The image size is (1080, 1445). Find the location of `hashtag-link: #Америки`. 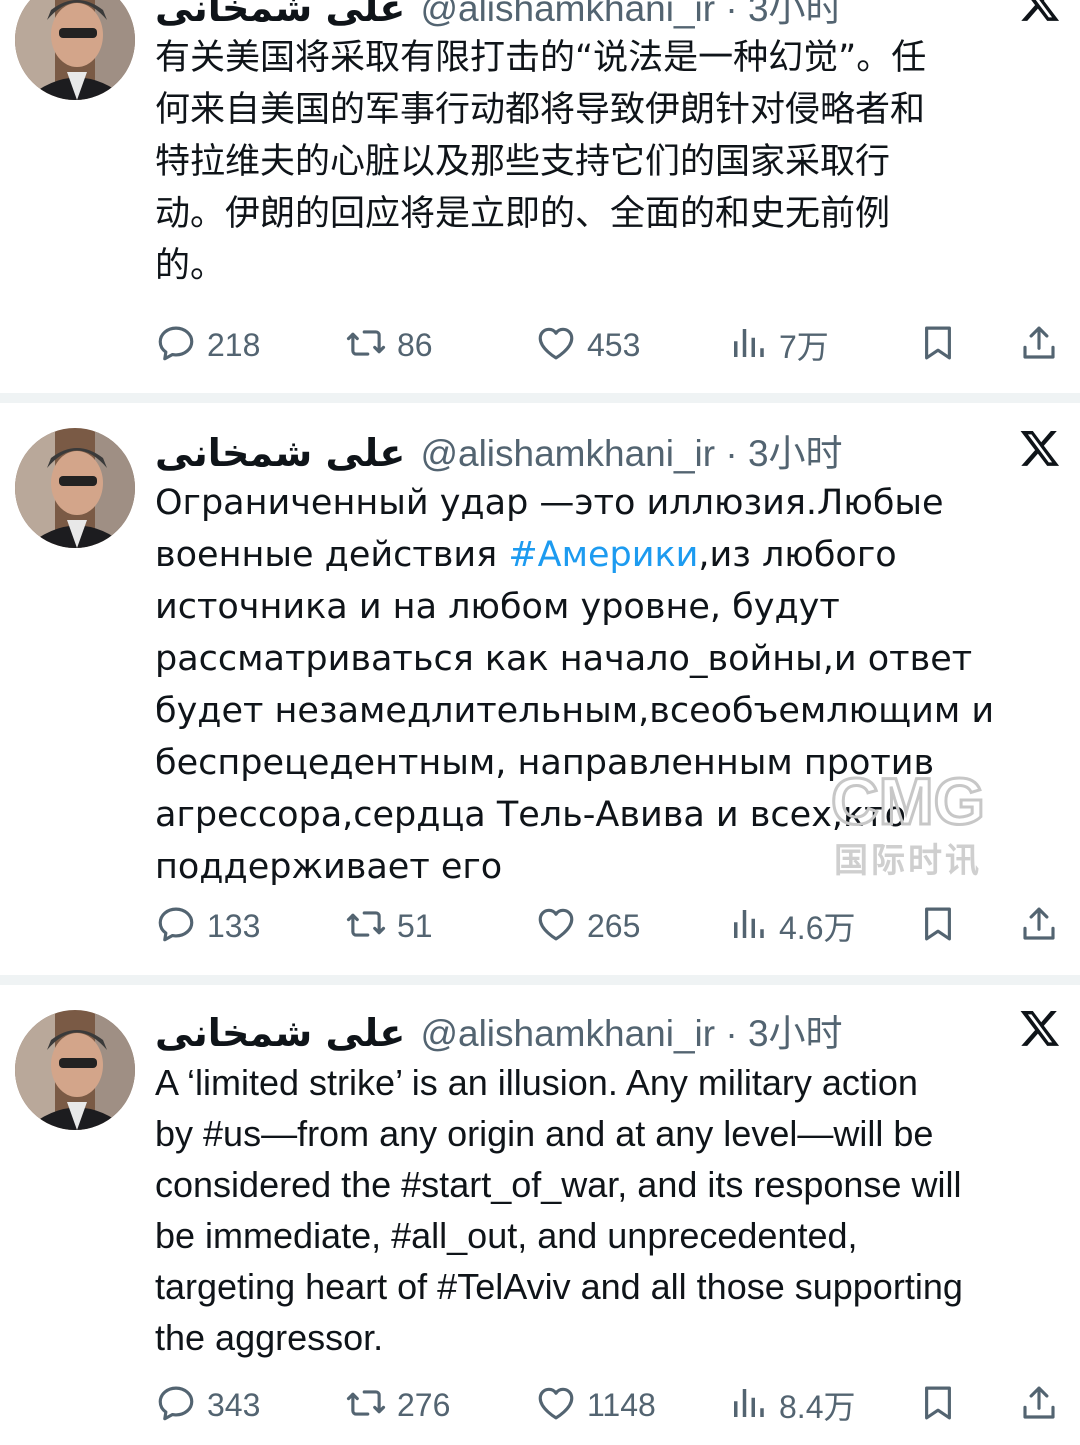

hashtag-link: #Америки is located at coordinates (603, 555).